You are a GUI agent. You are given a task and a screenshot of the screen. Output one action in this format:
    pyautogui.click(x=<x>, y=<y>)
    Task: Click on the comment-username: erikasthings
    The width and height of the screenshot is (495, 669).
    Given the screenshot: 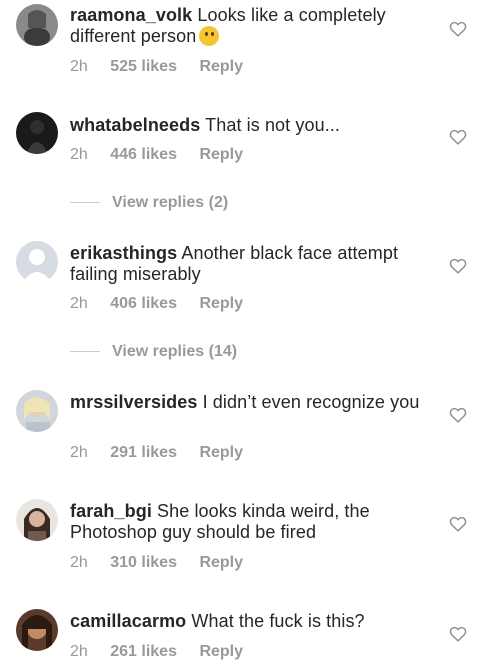 What is the action you would take?
    pyautogui.click(x=123, y=253)
    